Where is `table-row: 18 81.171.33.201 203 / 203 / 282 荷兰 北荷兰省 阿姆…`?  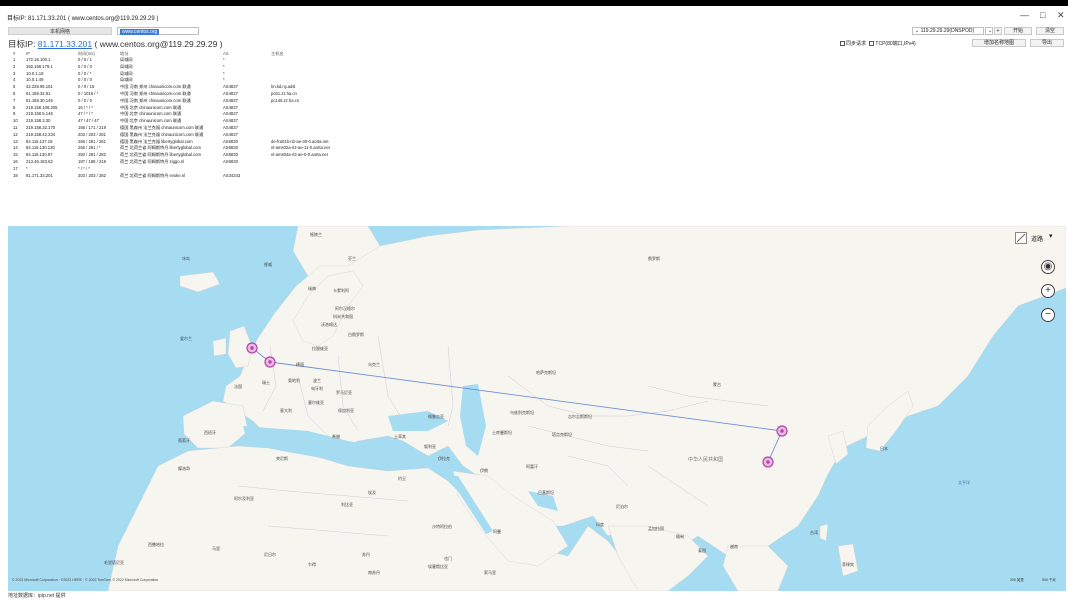
table-row: 18 81.171.33.201 203 / 203 / 282 荷兰 北荷兰省 阿姆… is located at coordinates (358, 176).